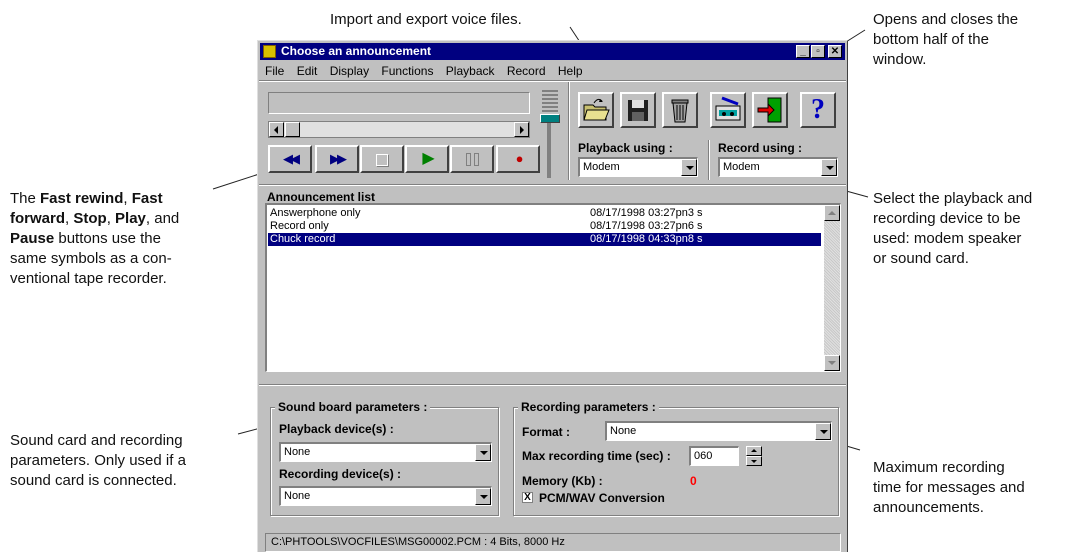 Image resolution: width=1085 pixels, height=552 pixels. I want to click on recording-title: Recording parameters :, so click(588, 407).